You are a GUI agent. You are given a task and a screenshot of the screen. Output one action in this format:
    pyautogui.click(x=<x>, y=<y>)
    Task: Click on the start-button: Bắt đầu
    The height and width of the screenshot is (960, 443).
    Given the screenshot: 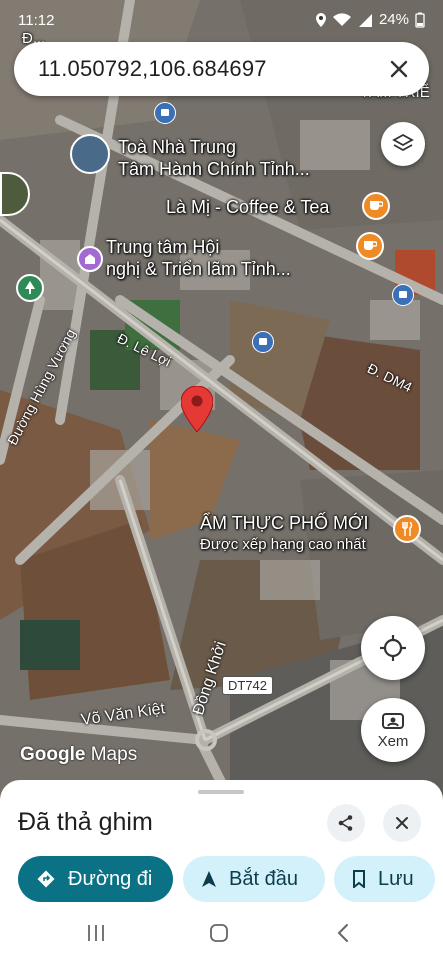 What is the action you would take?
    pyautogui.click(x=254, y=879)
    